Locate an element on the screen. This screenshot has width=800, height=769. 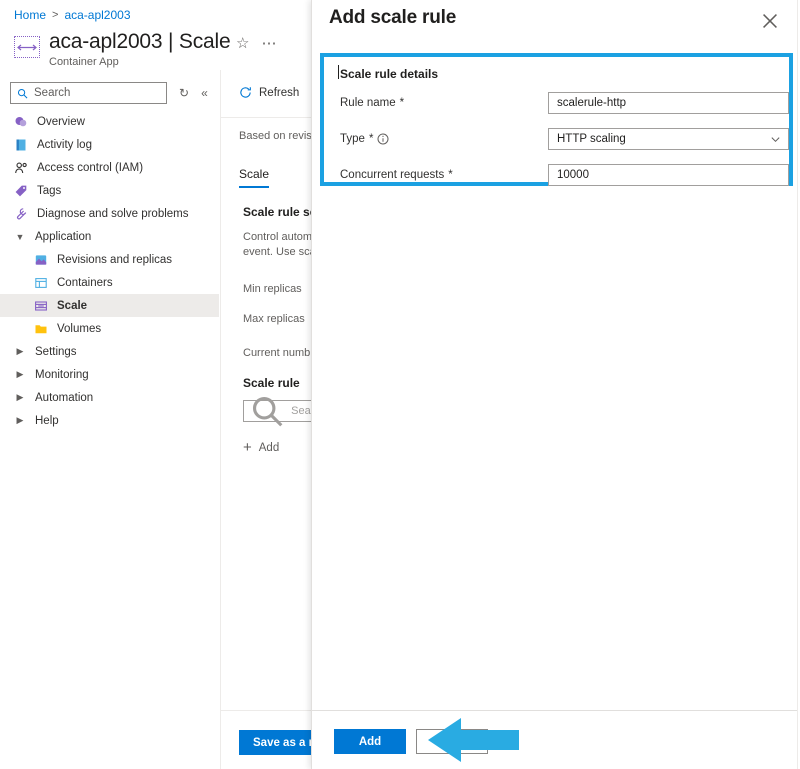
sidebar-group-label: Settings is located at coordinates (56, 351).